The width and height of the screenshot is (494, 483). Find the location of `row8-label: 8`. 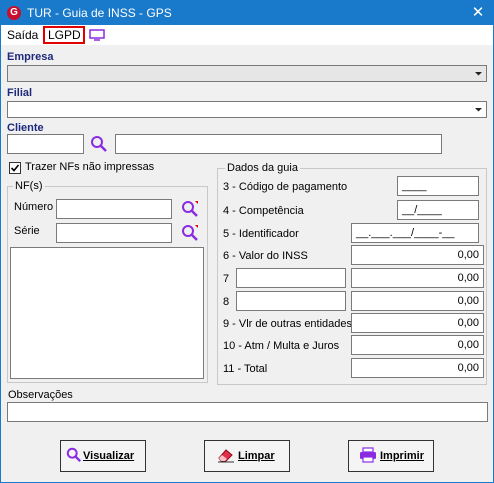

row8-label: 8 is located at coordinates (226, 302).